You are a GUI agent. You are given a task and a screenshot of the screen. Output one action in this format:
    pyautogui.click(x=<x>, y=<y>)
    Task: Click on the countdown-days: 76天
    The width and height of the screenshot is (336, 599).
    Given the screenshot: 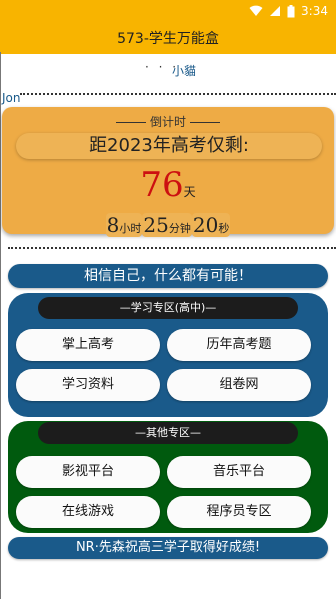 What is the action you would take?
    pyautogui.click(x=168, y=185)
    